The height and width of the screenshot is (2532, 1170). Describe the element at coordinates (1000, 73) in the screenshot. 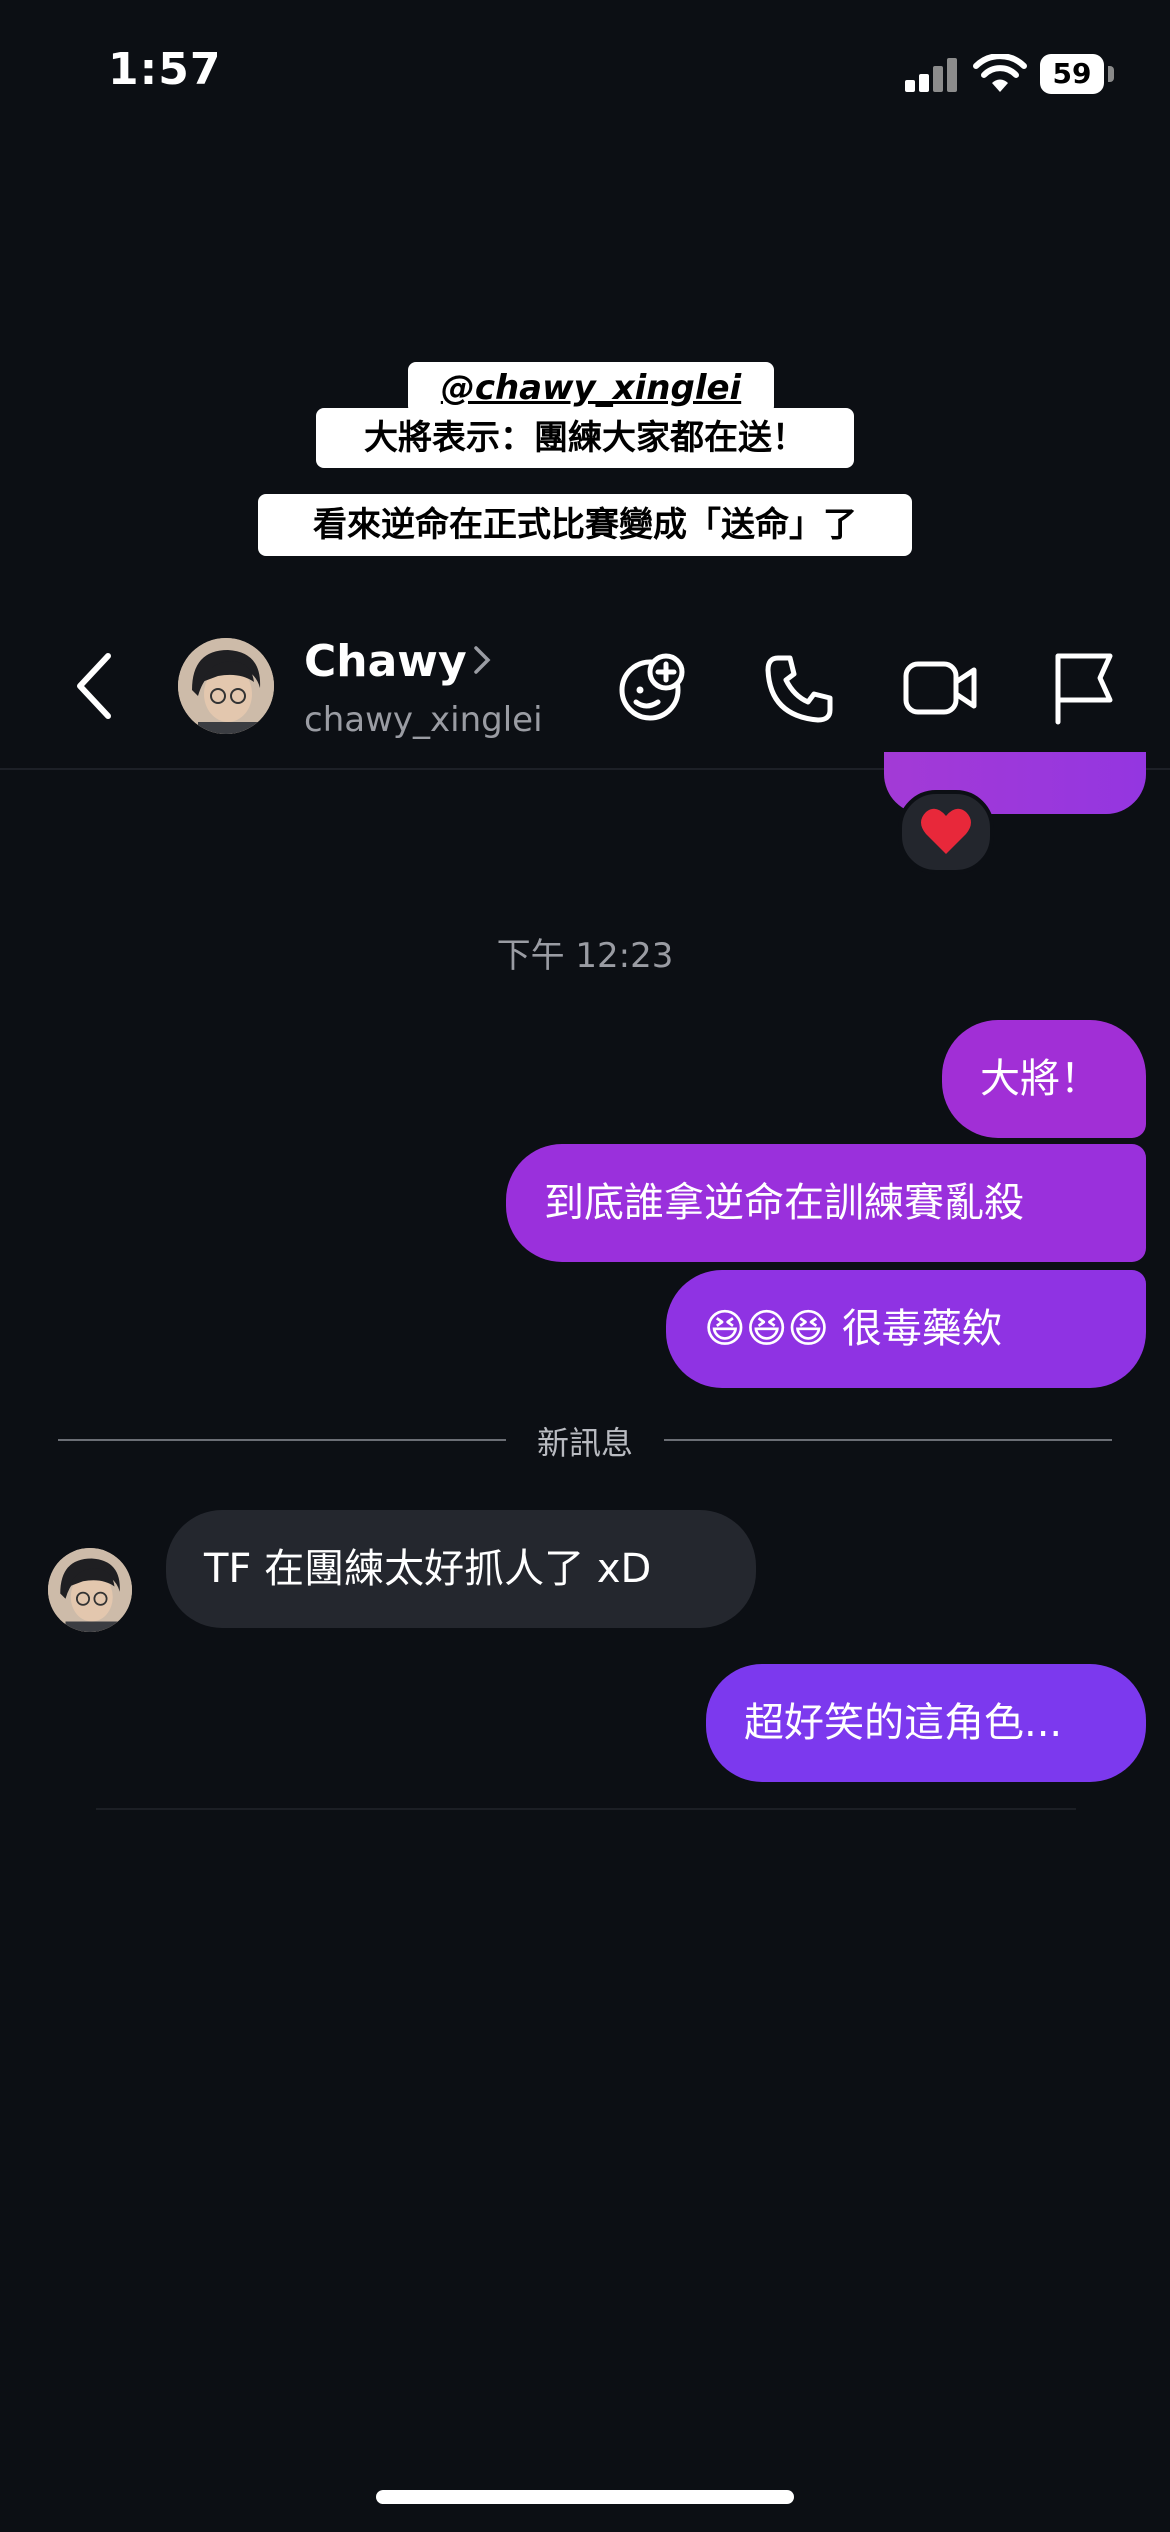

I see `wifi-icon` at that location.